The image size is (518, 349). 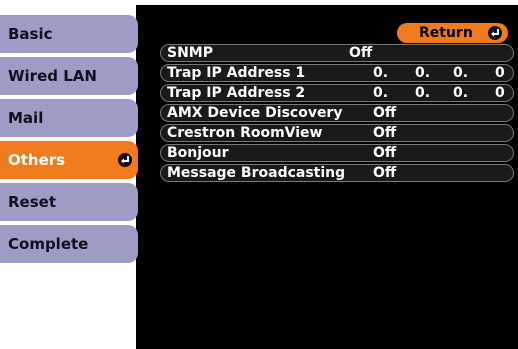 I want to click on setting-label: Trap IP Address 1, so click(x=236, y=73).